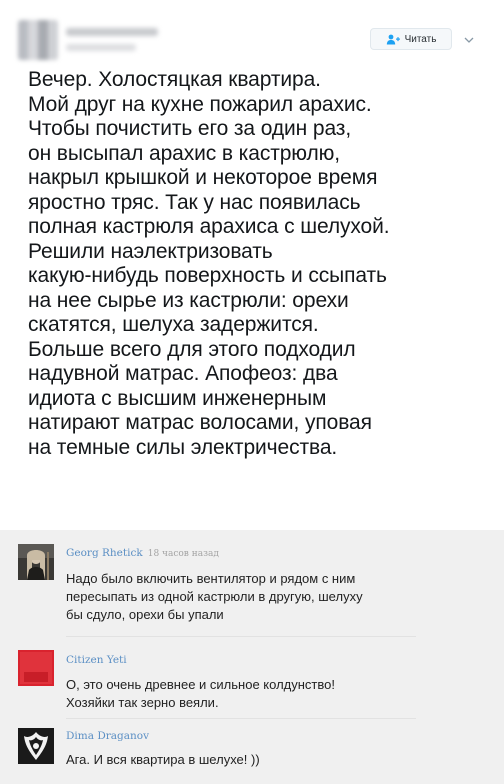 This screenshot has height=784, width=504. I want to click on chevron-down-icon, so click(469, 39).